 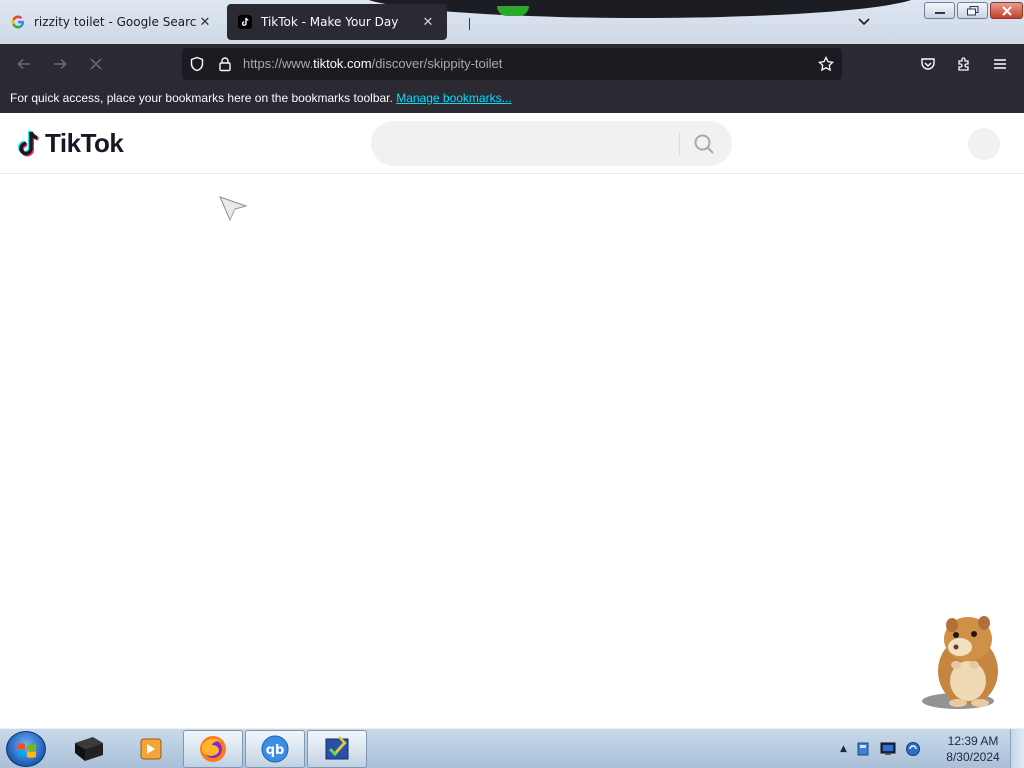 I want to click on tab-title: rizzity toilet - Google Search, so click(x=115, y=22).